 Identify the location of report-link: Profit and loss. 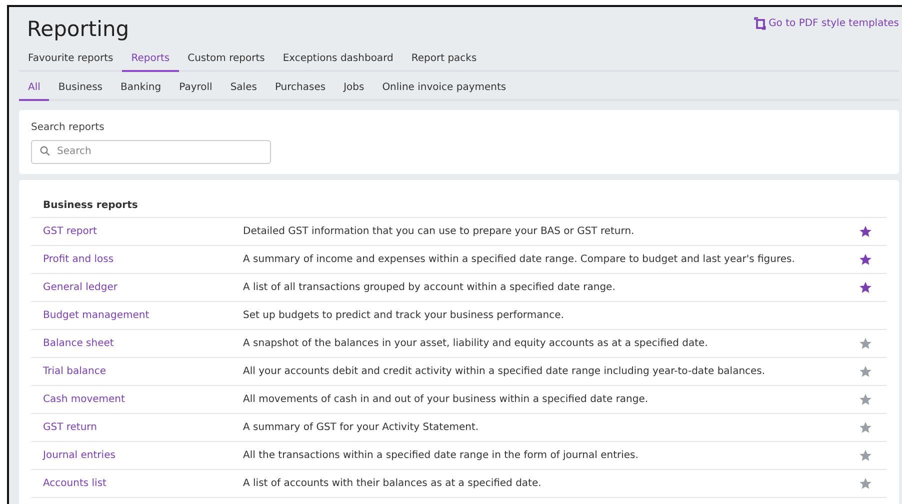
(137, 259).